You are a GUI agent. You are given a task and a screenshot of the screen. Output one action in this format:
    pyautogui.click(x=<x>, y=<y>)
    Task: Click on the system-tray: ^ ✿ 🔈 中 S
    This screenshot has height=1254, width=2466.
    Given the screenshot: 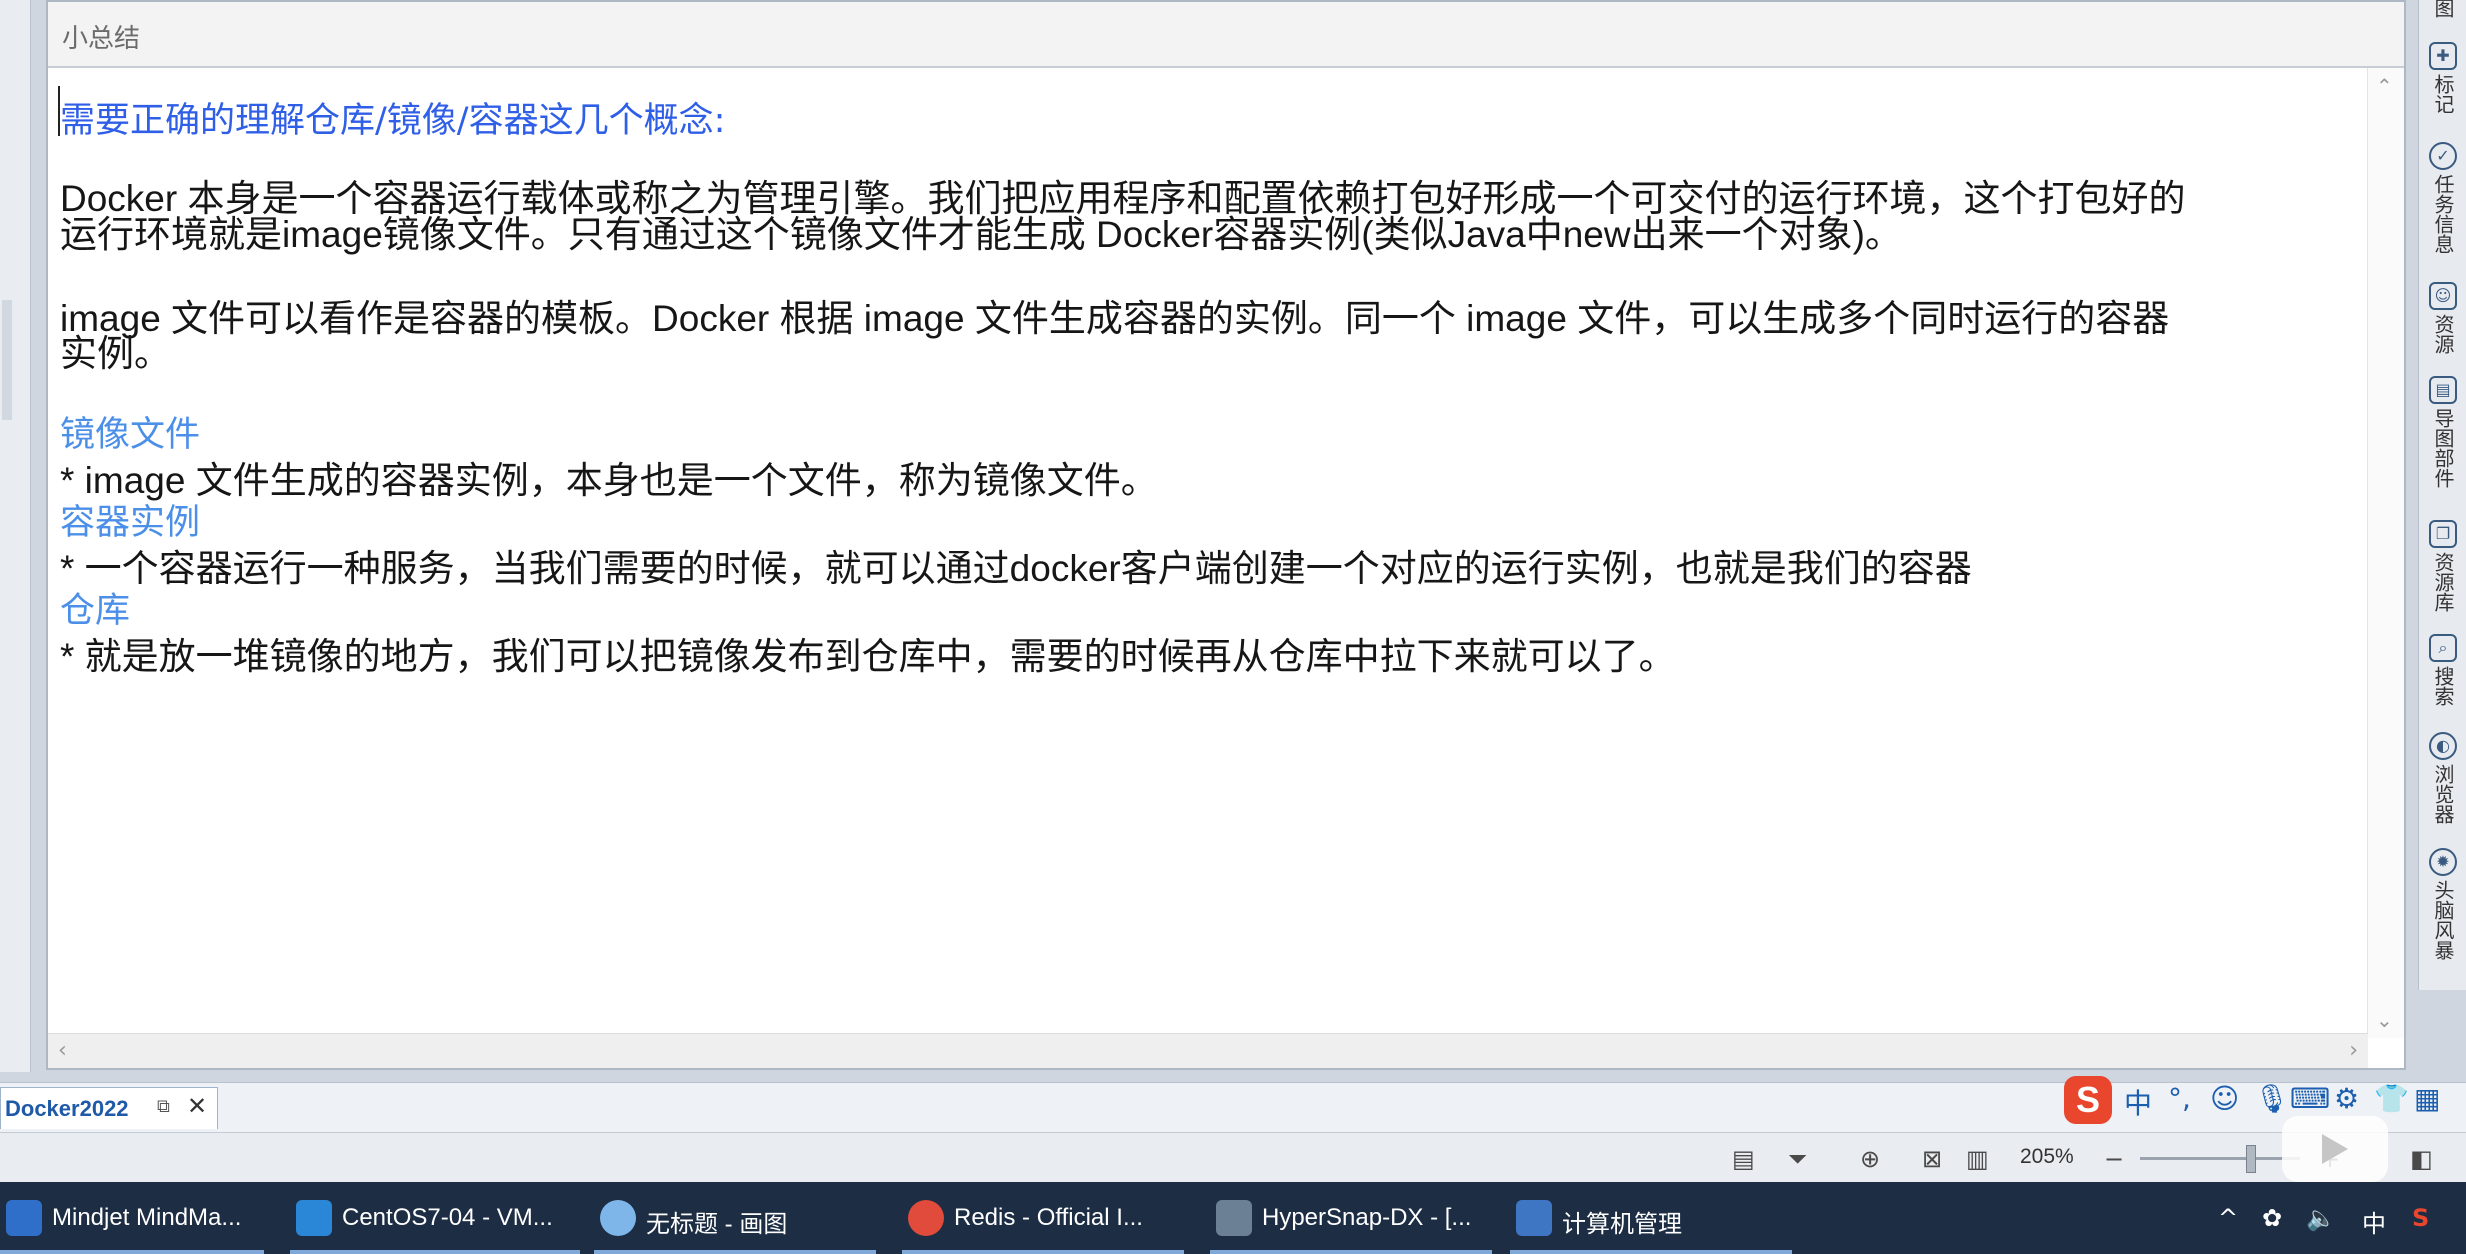 What is the action you would take?
    pyautogui.click(x=2338, y=1218)
    